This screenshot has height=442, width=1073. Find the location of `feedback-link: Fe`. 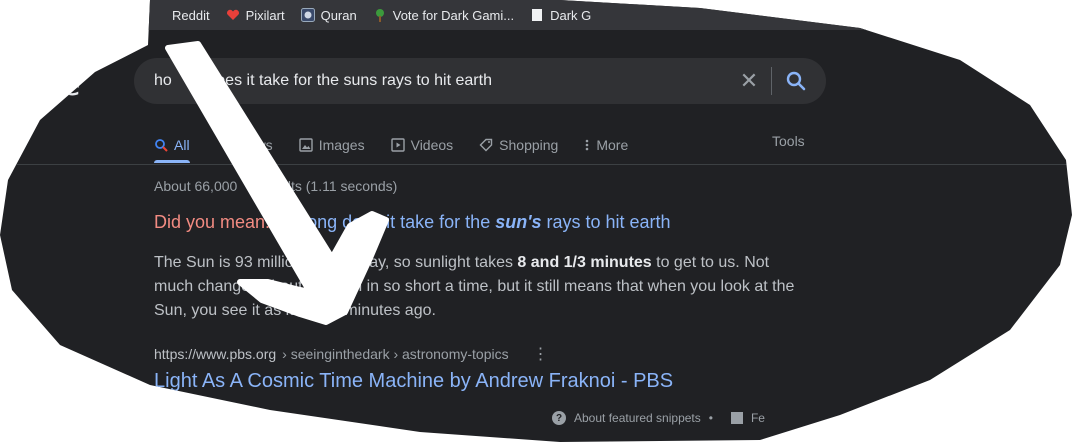

feedback-link: Fe is located at coordinates (758, 418).